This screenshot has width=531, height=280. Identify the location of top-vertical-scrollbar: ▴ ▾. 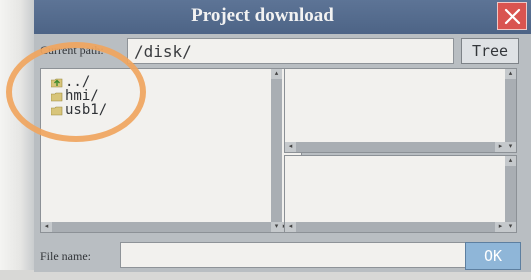
(510, 110).